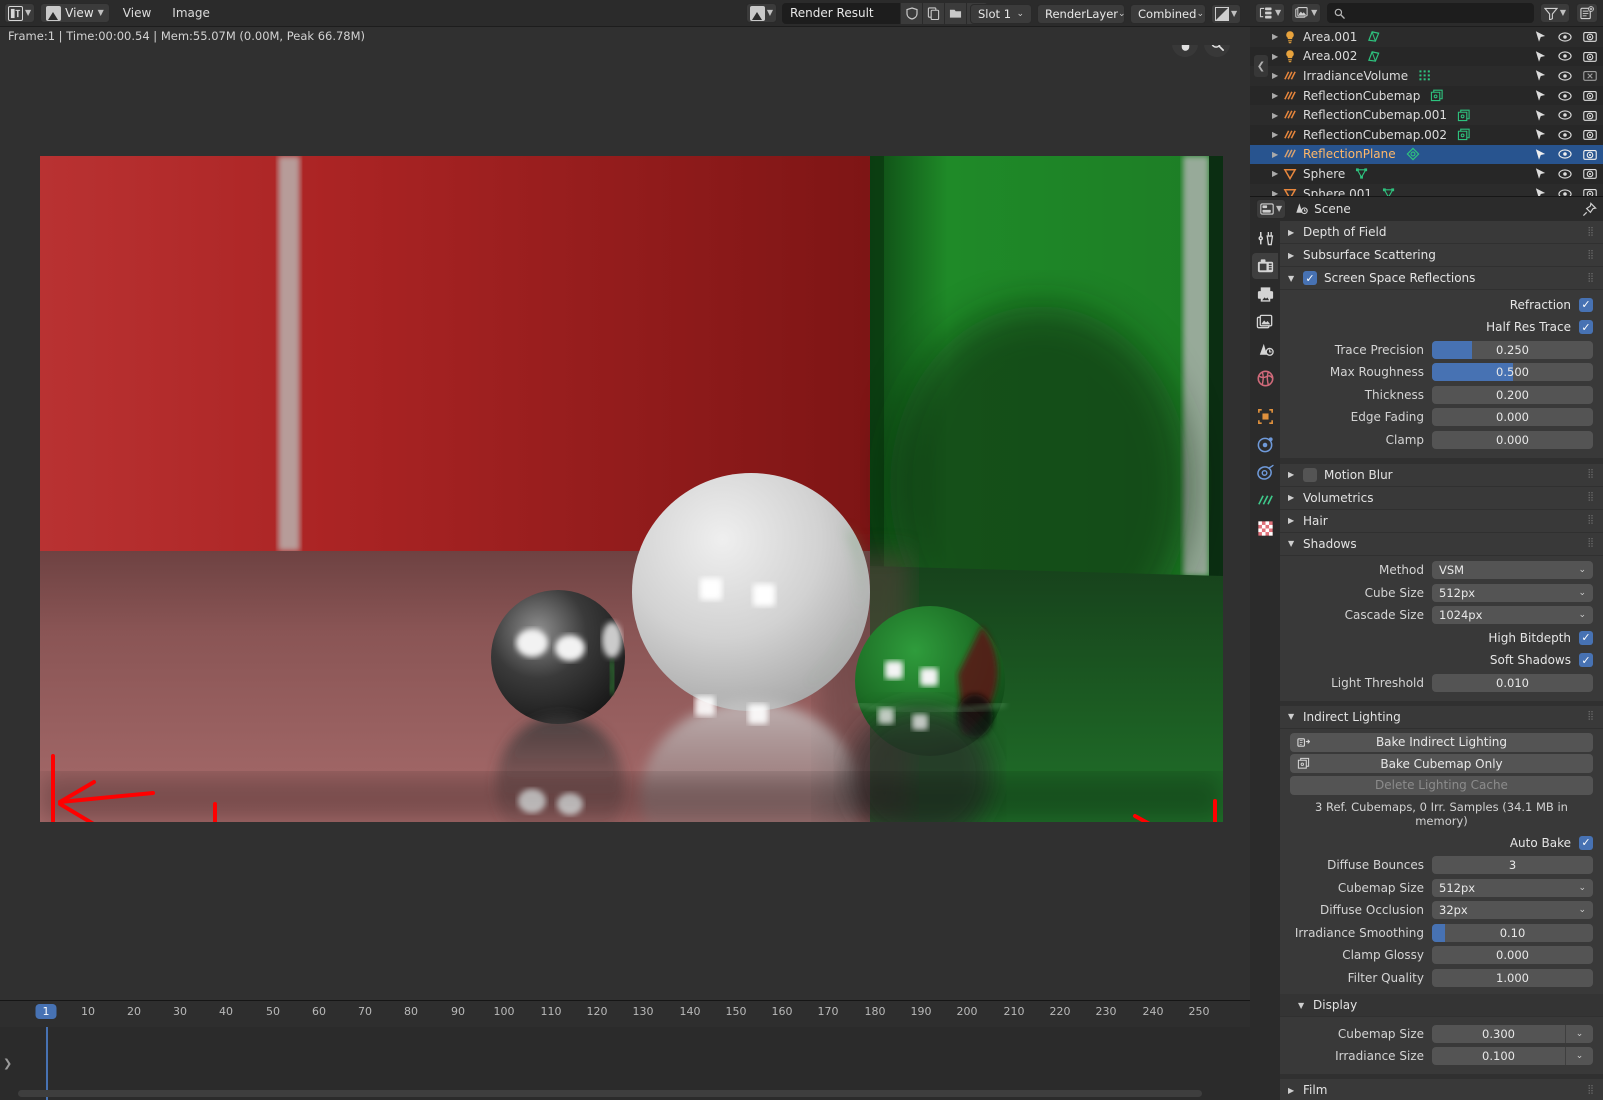  I want to click on panel-screen-space-reflections: ▼ Screen Space Reflections ⣿, so click(1441, 278).